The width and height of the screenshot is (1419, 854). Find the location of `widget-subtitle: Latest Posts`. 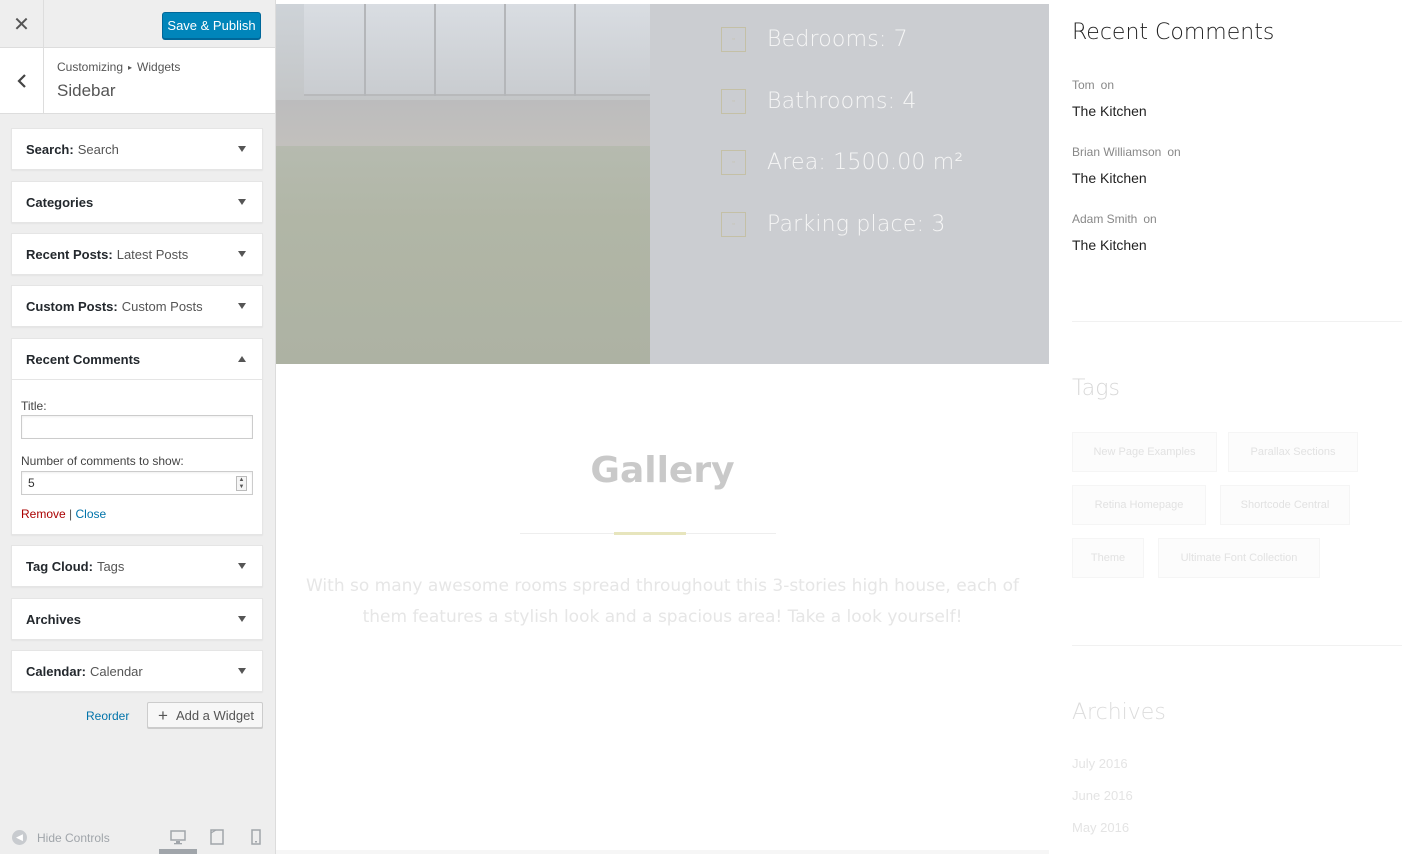

widget-subtitle: Latest Posts is located at coordinates (152, 254).